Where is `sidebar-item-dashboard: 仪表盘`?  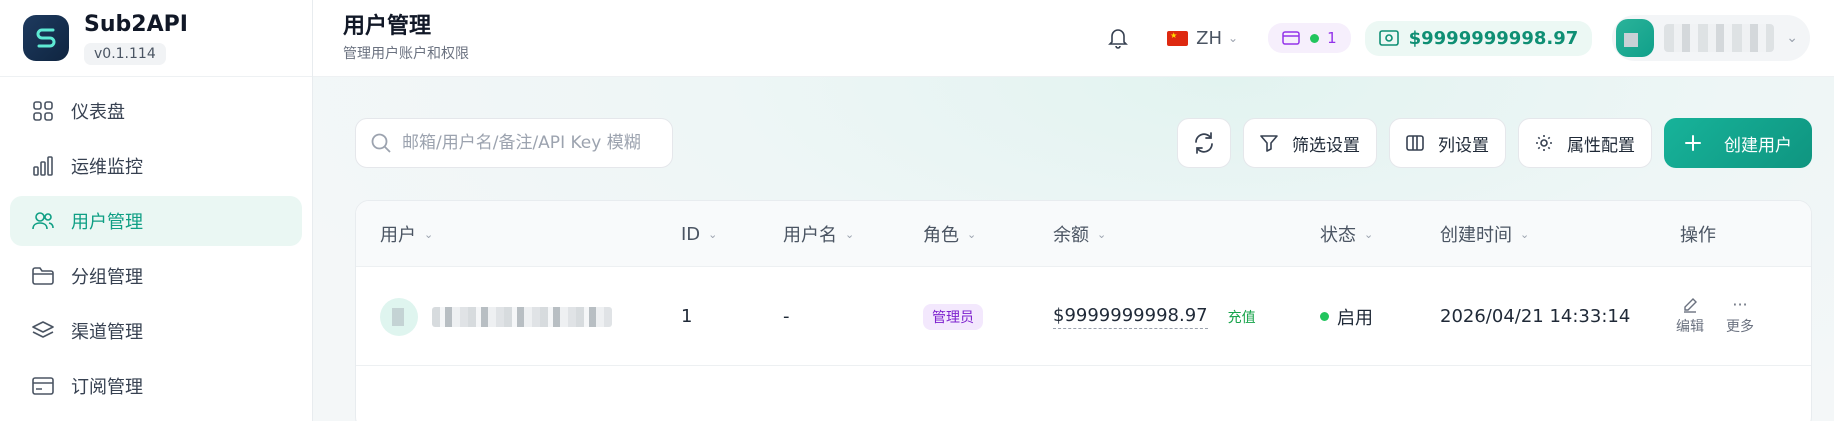
sidebar-item-dashboard: 仪表盘 is located at coordinates (156, 111).